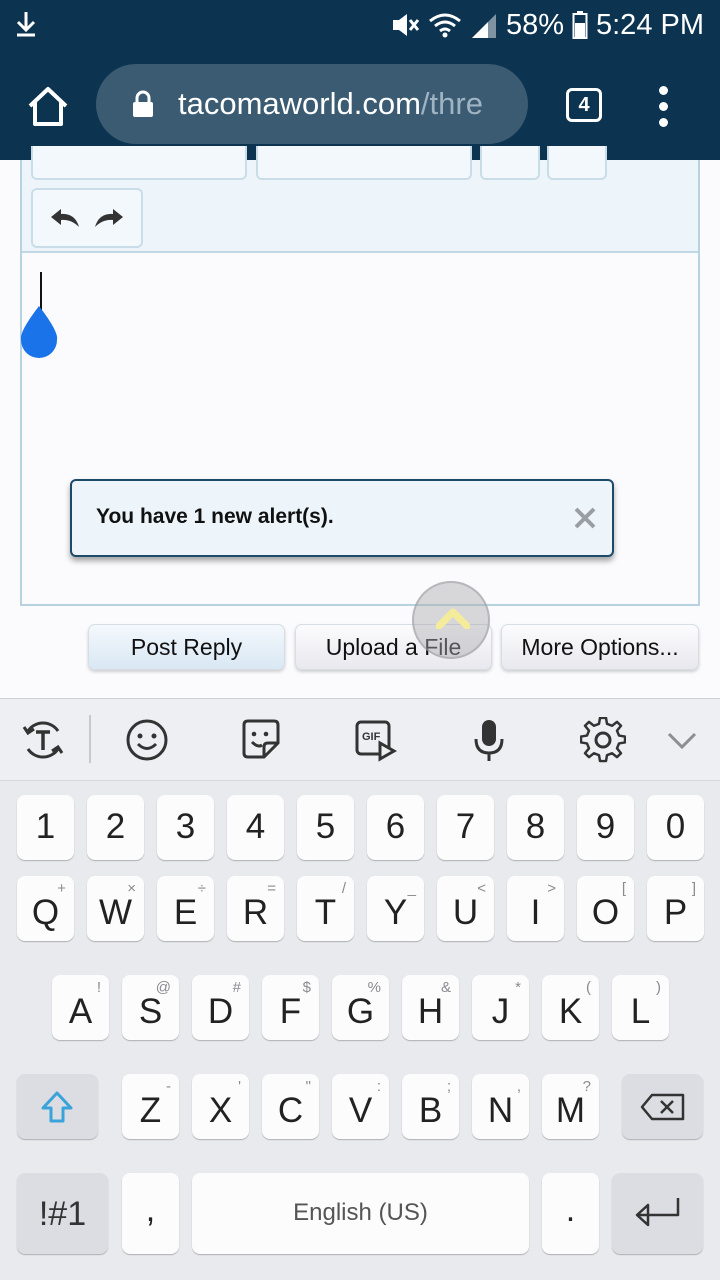 The image size is (720, 1280). What do you see at coordinates (650, 24) in the screenshot?
I see `clock: 5:24 PM` at bounding box center [650, 24].